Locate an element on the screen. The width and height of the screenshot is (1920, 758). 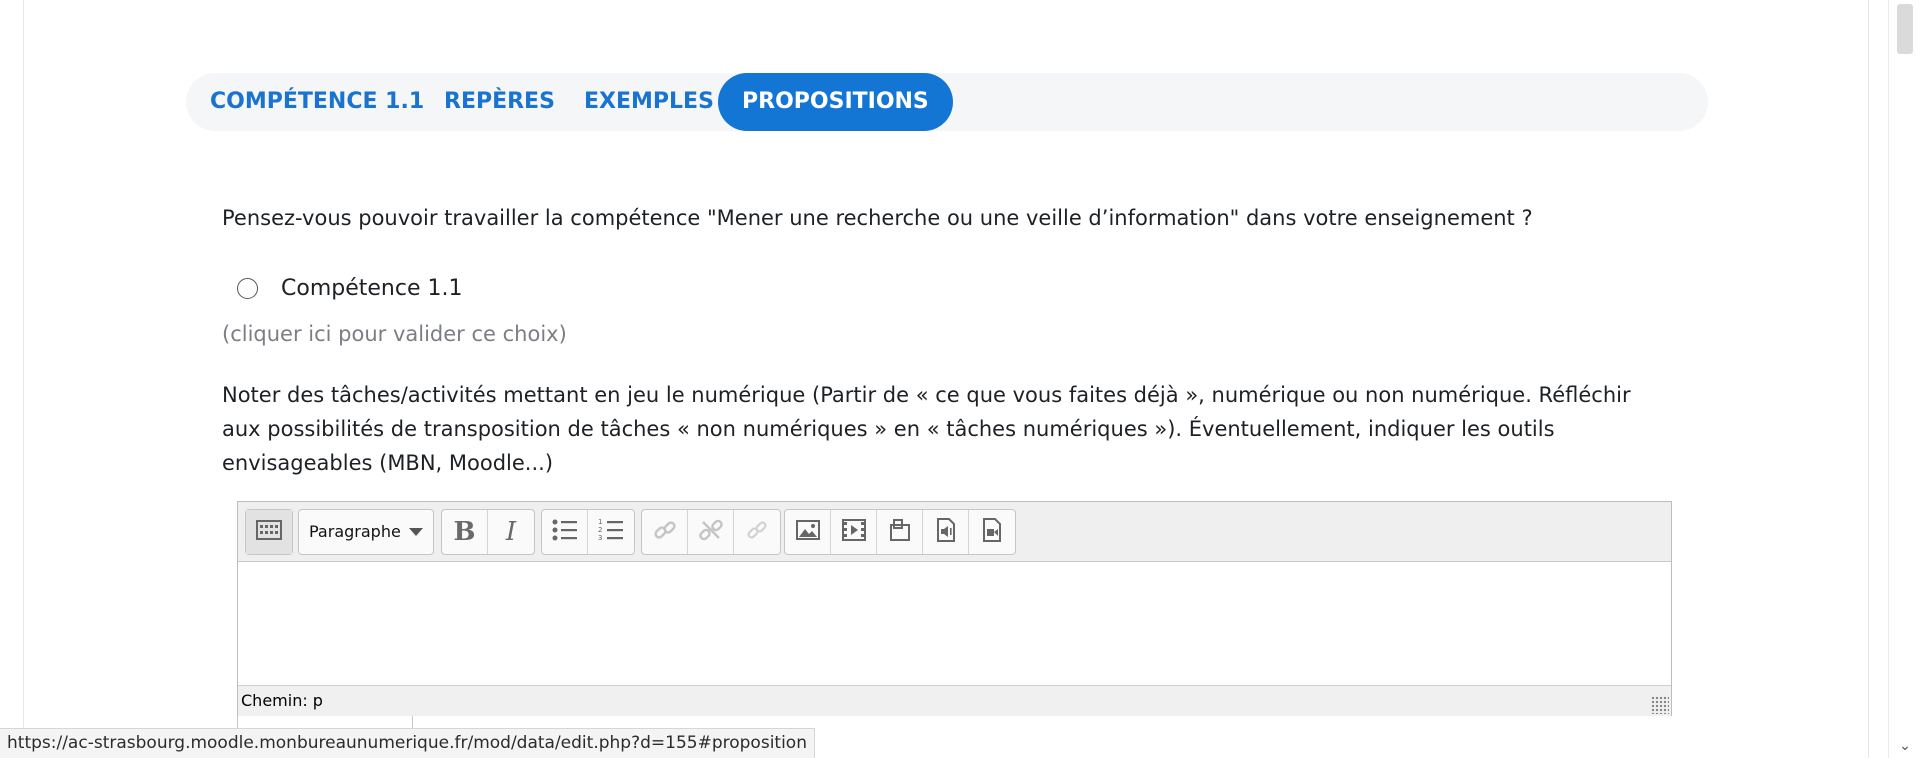
unordered-list-icon is located at coordinates (565, 532).